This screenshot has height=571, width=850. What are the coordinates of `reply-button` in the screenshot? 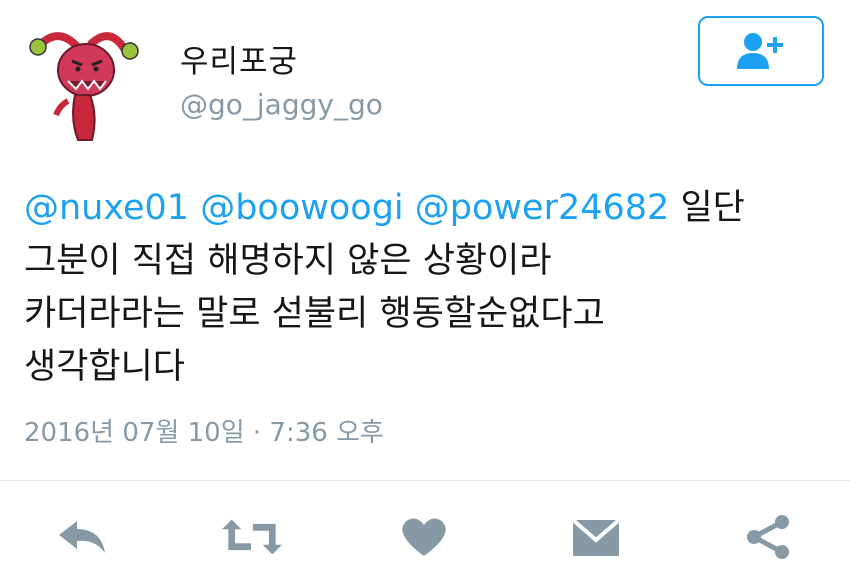 It's located at (82, 537).